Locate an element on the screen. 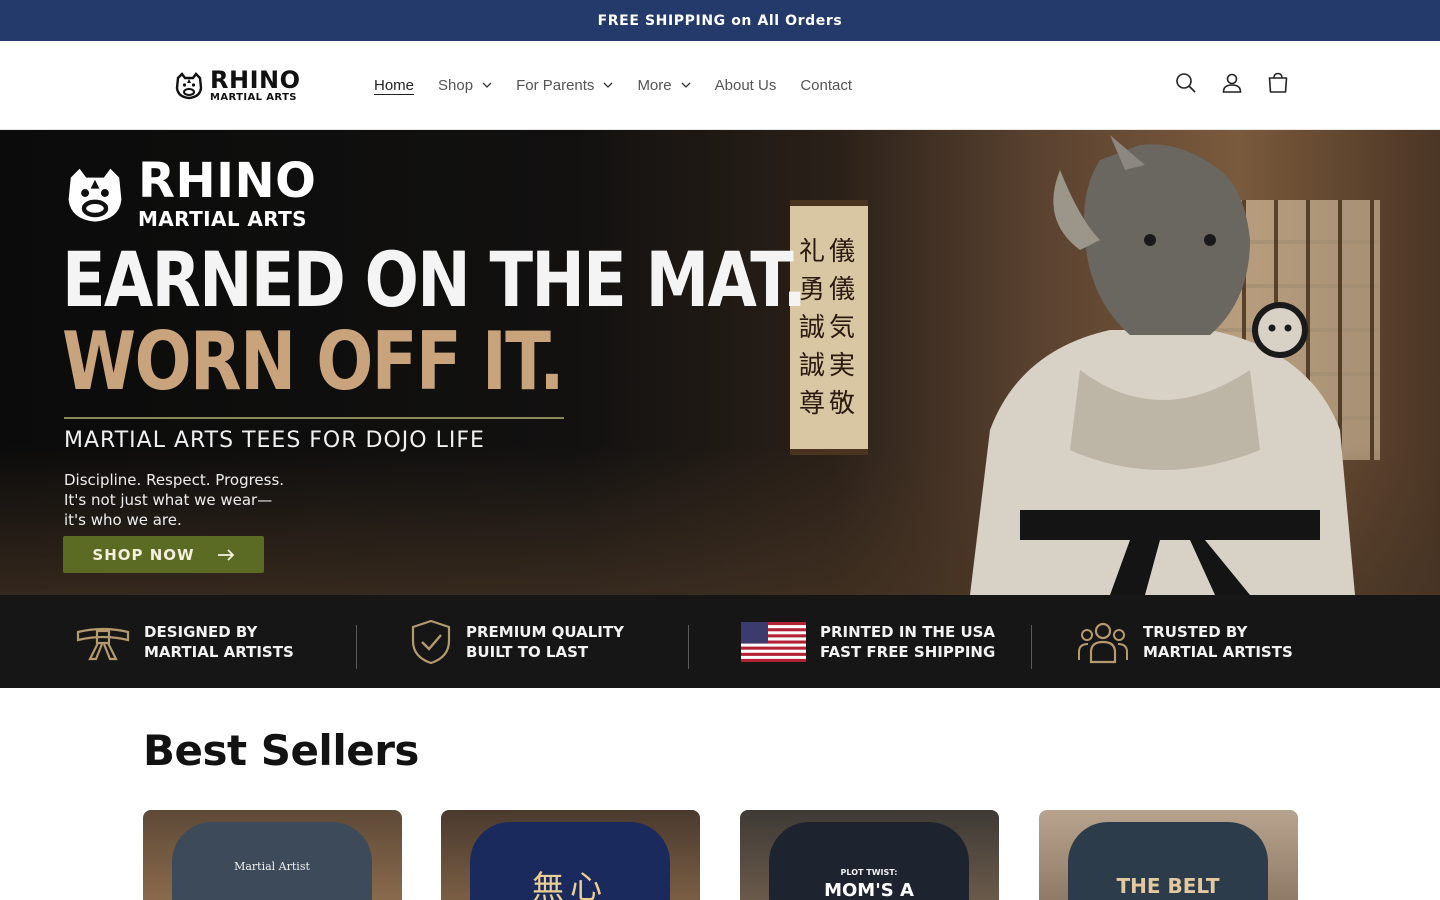  hero-tagline: MARTIAL ARTS TEES FOR DOJO LIFE is located at coordinates (274, 440).